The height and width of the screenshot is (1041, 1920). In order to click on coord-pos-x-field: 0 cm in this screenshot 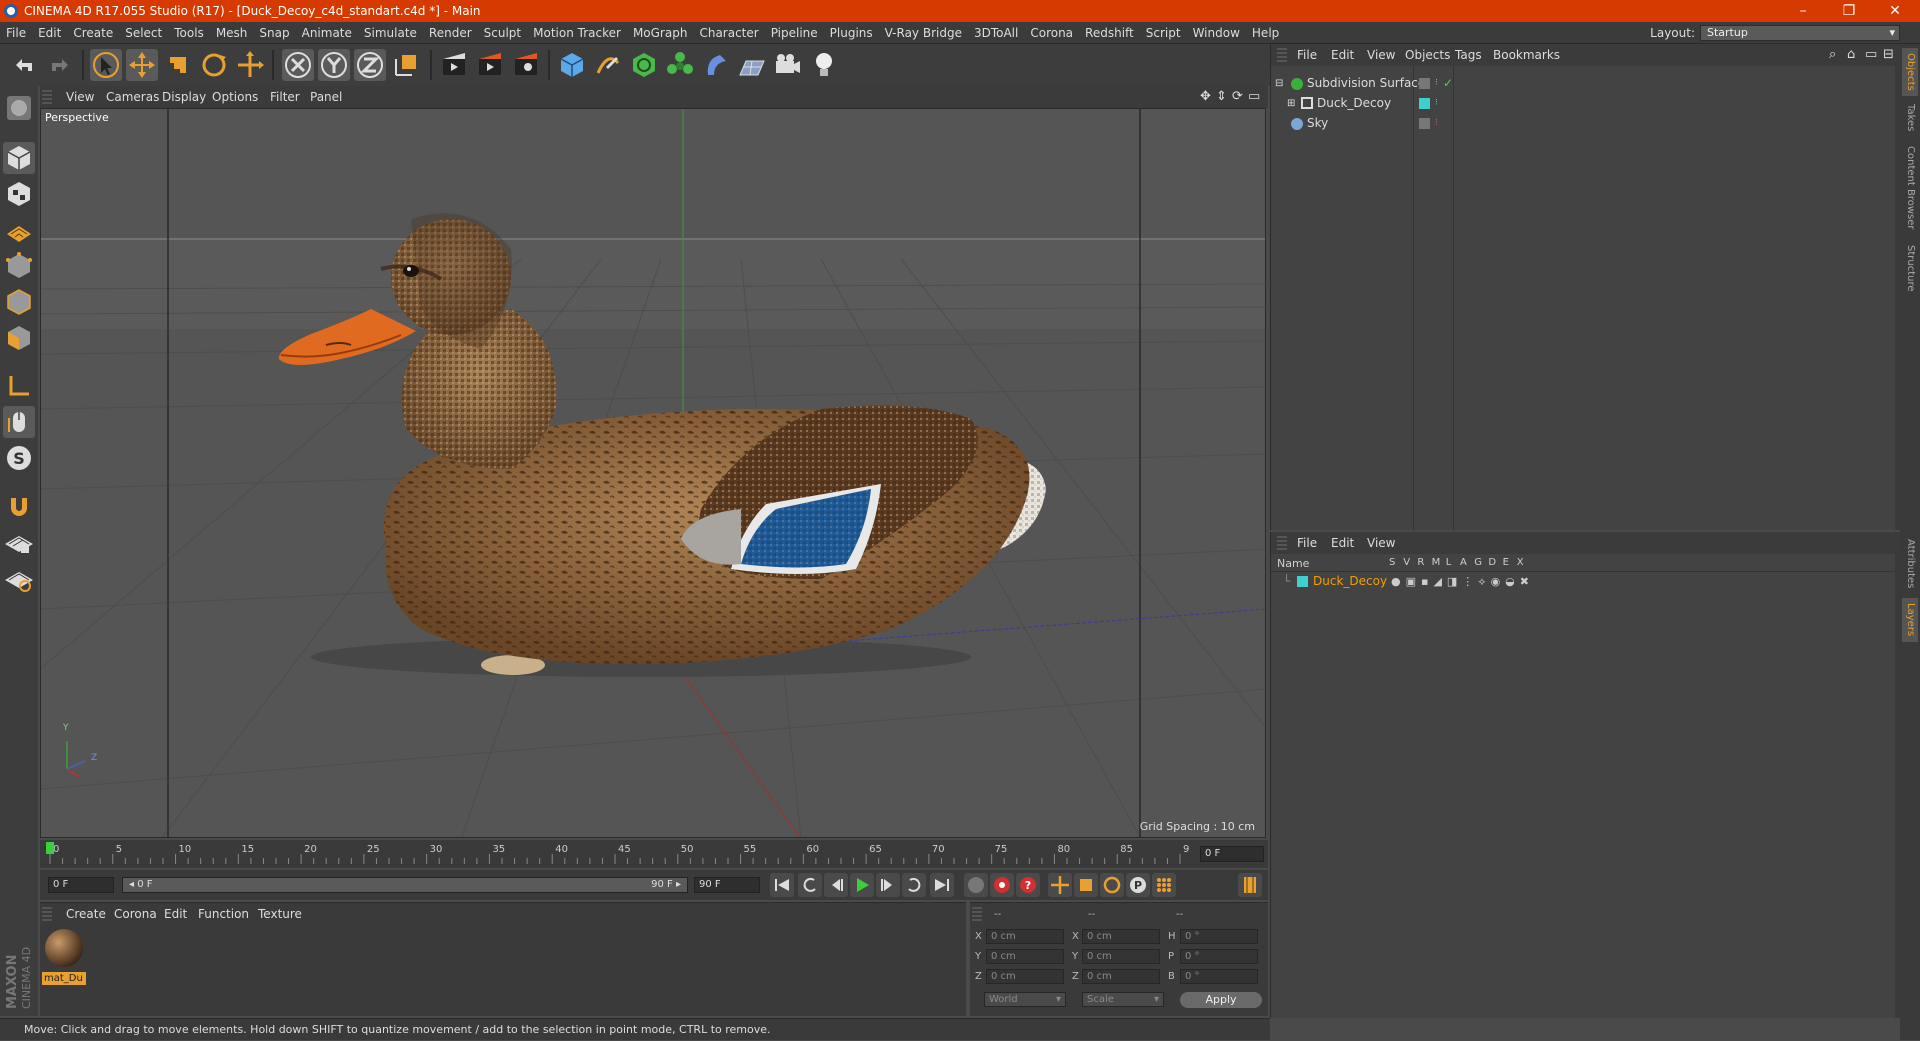, I will do `click(1025, 936)`.